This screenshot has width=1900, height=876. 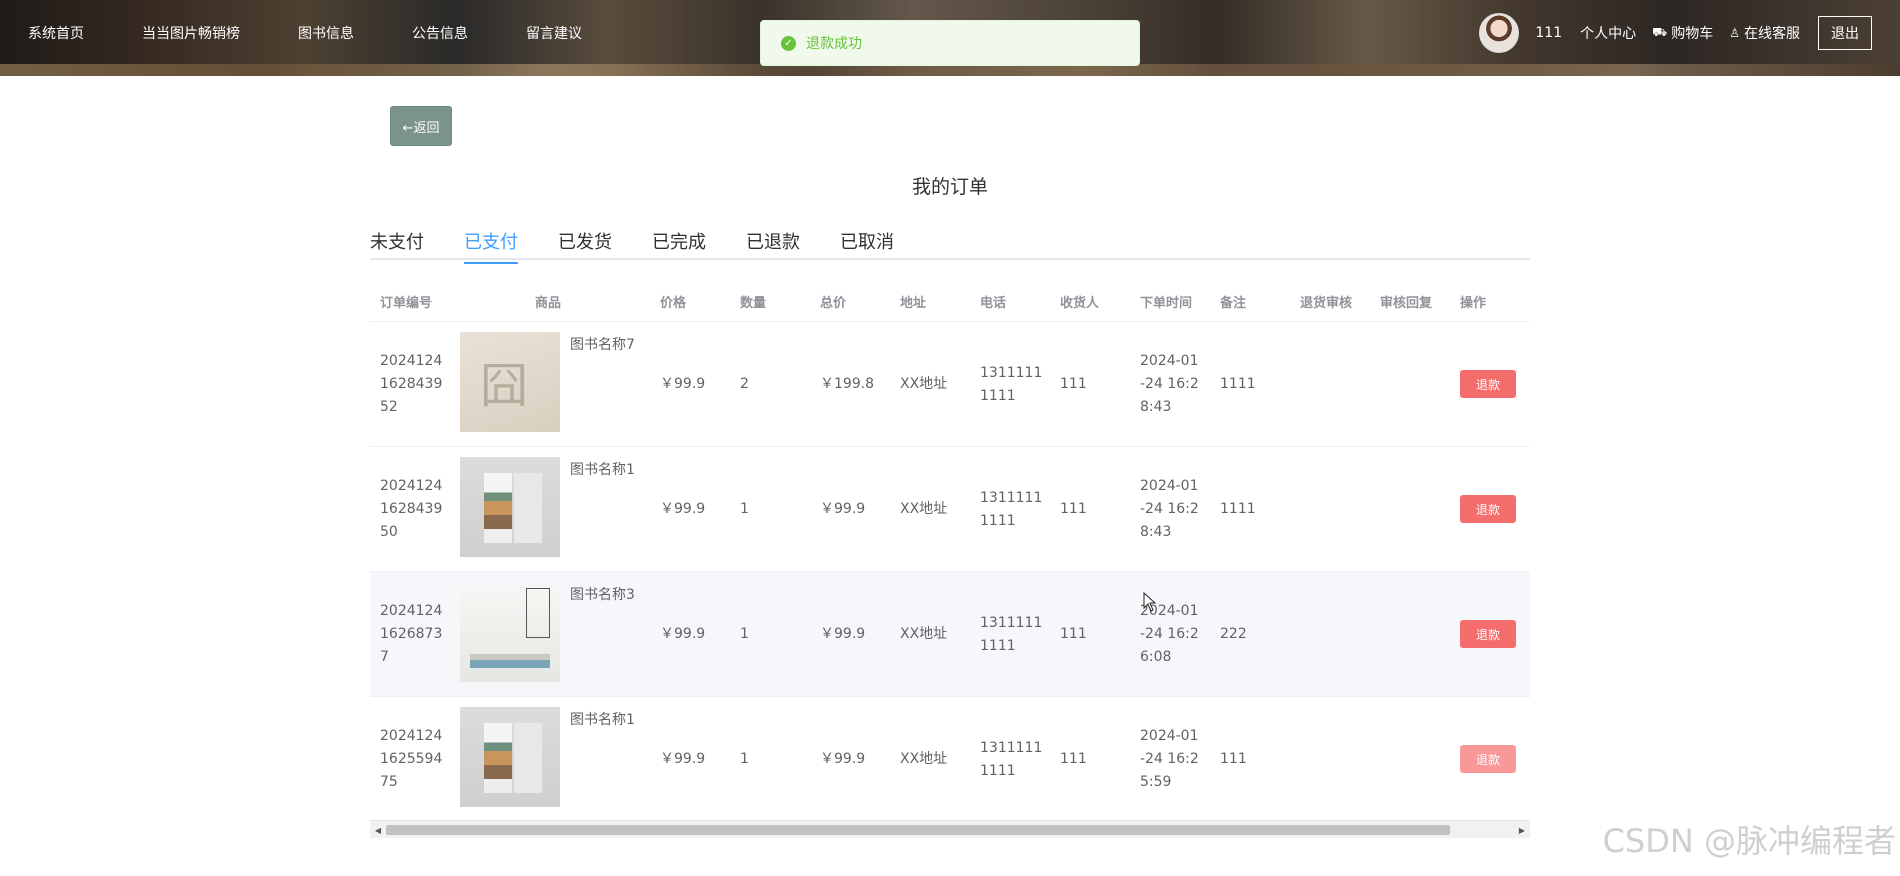 What do you see at coordinates (384, 657) in the screenshot?
I see `order-no-line: 7` at bounding box center [384, 657].